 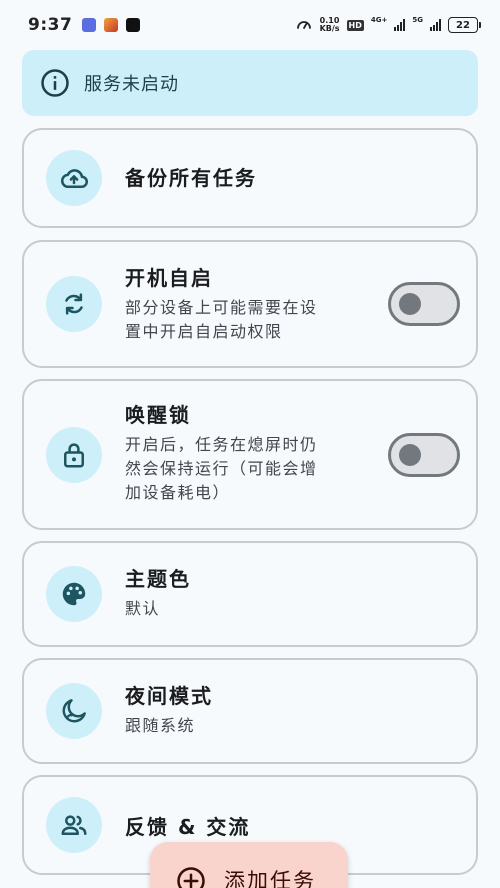 What do you see at coordinates (169, 278) in the screenshot?
I see `autostart-title: 开机自启` at bounding box center [169, 278].